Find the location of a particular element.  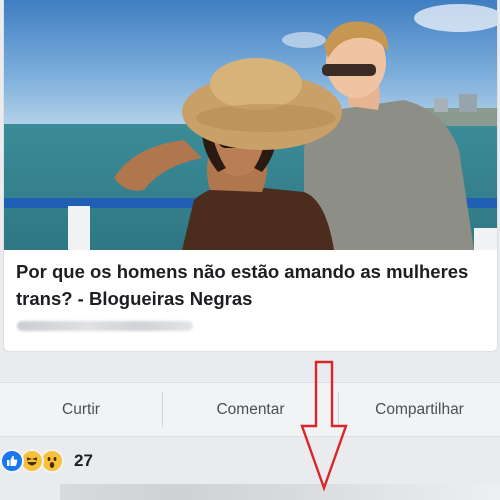

like-label: Curtir is located at coordinates (81, 409).